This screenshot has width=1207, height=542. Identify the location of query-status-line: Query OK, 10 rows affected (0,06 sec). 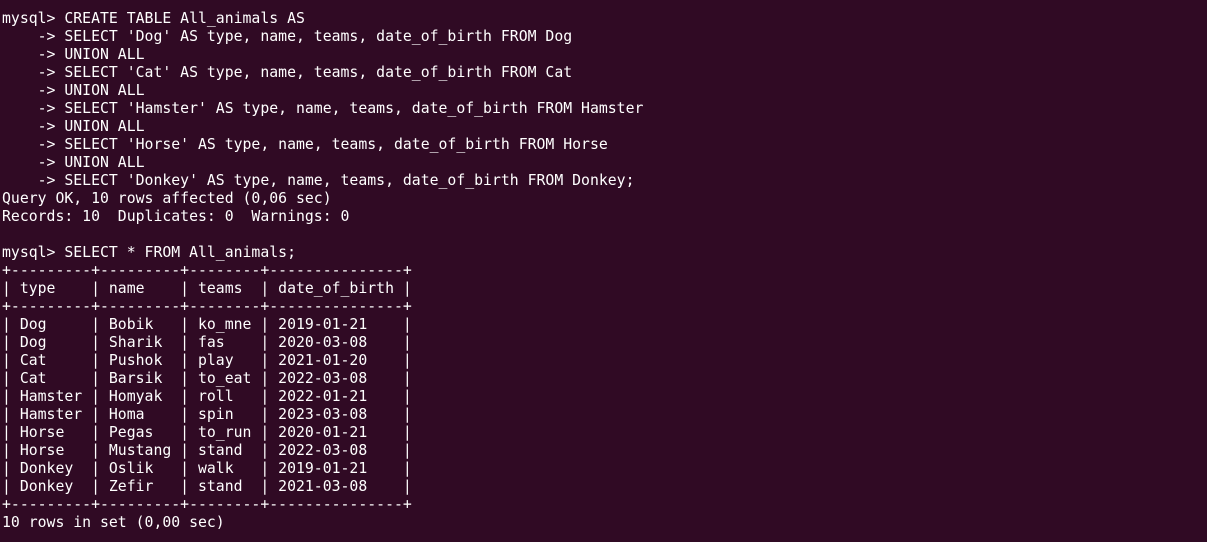
(167, 198).